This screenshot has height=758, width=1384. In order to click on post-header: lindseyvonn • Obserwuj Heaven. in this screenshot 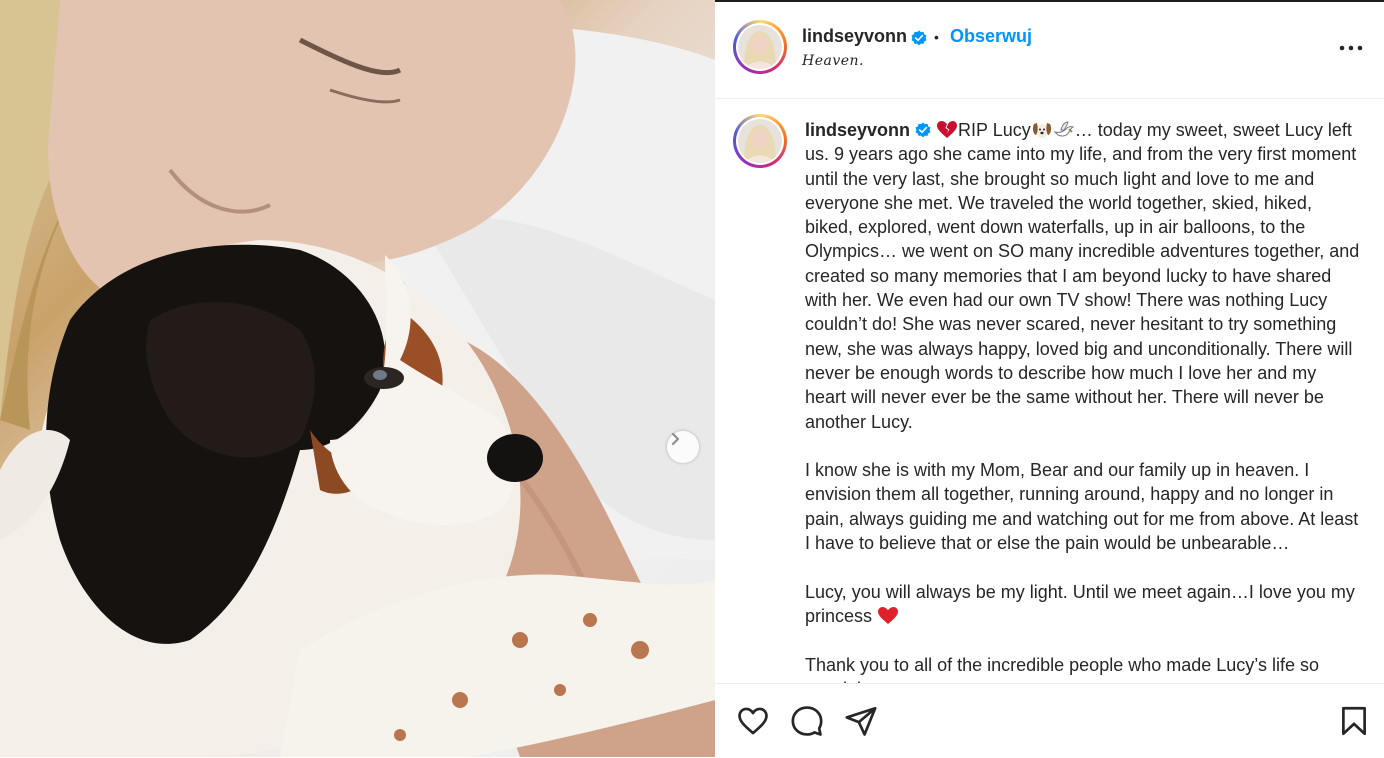, I will do `click(1049, 50)`.